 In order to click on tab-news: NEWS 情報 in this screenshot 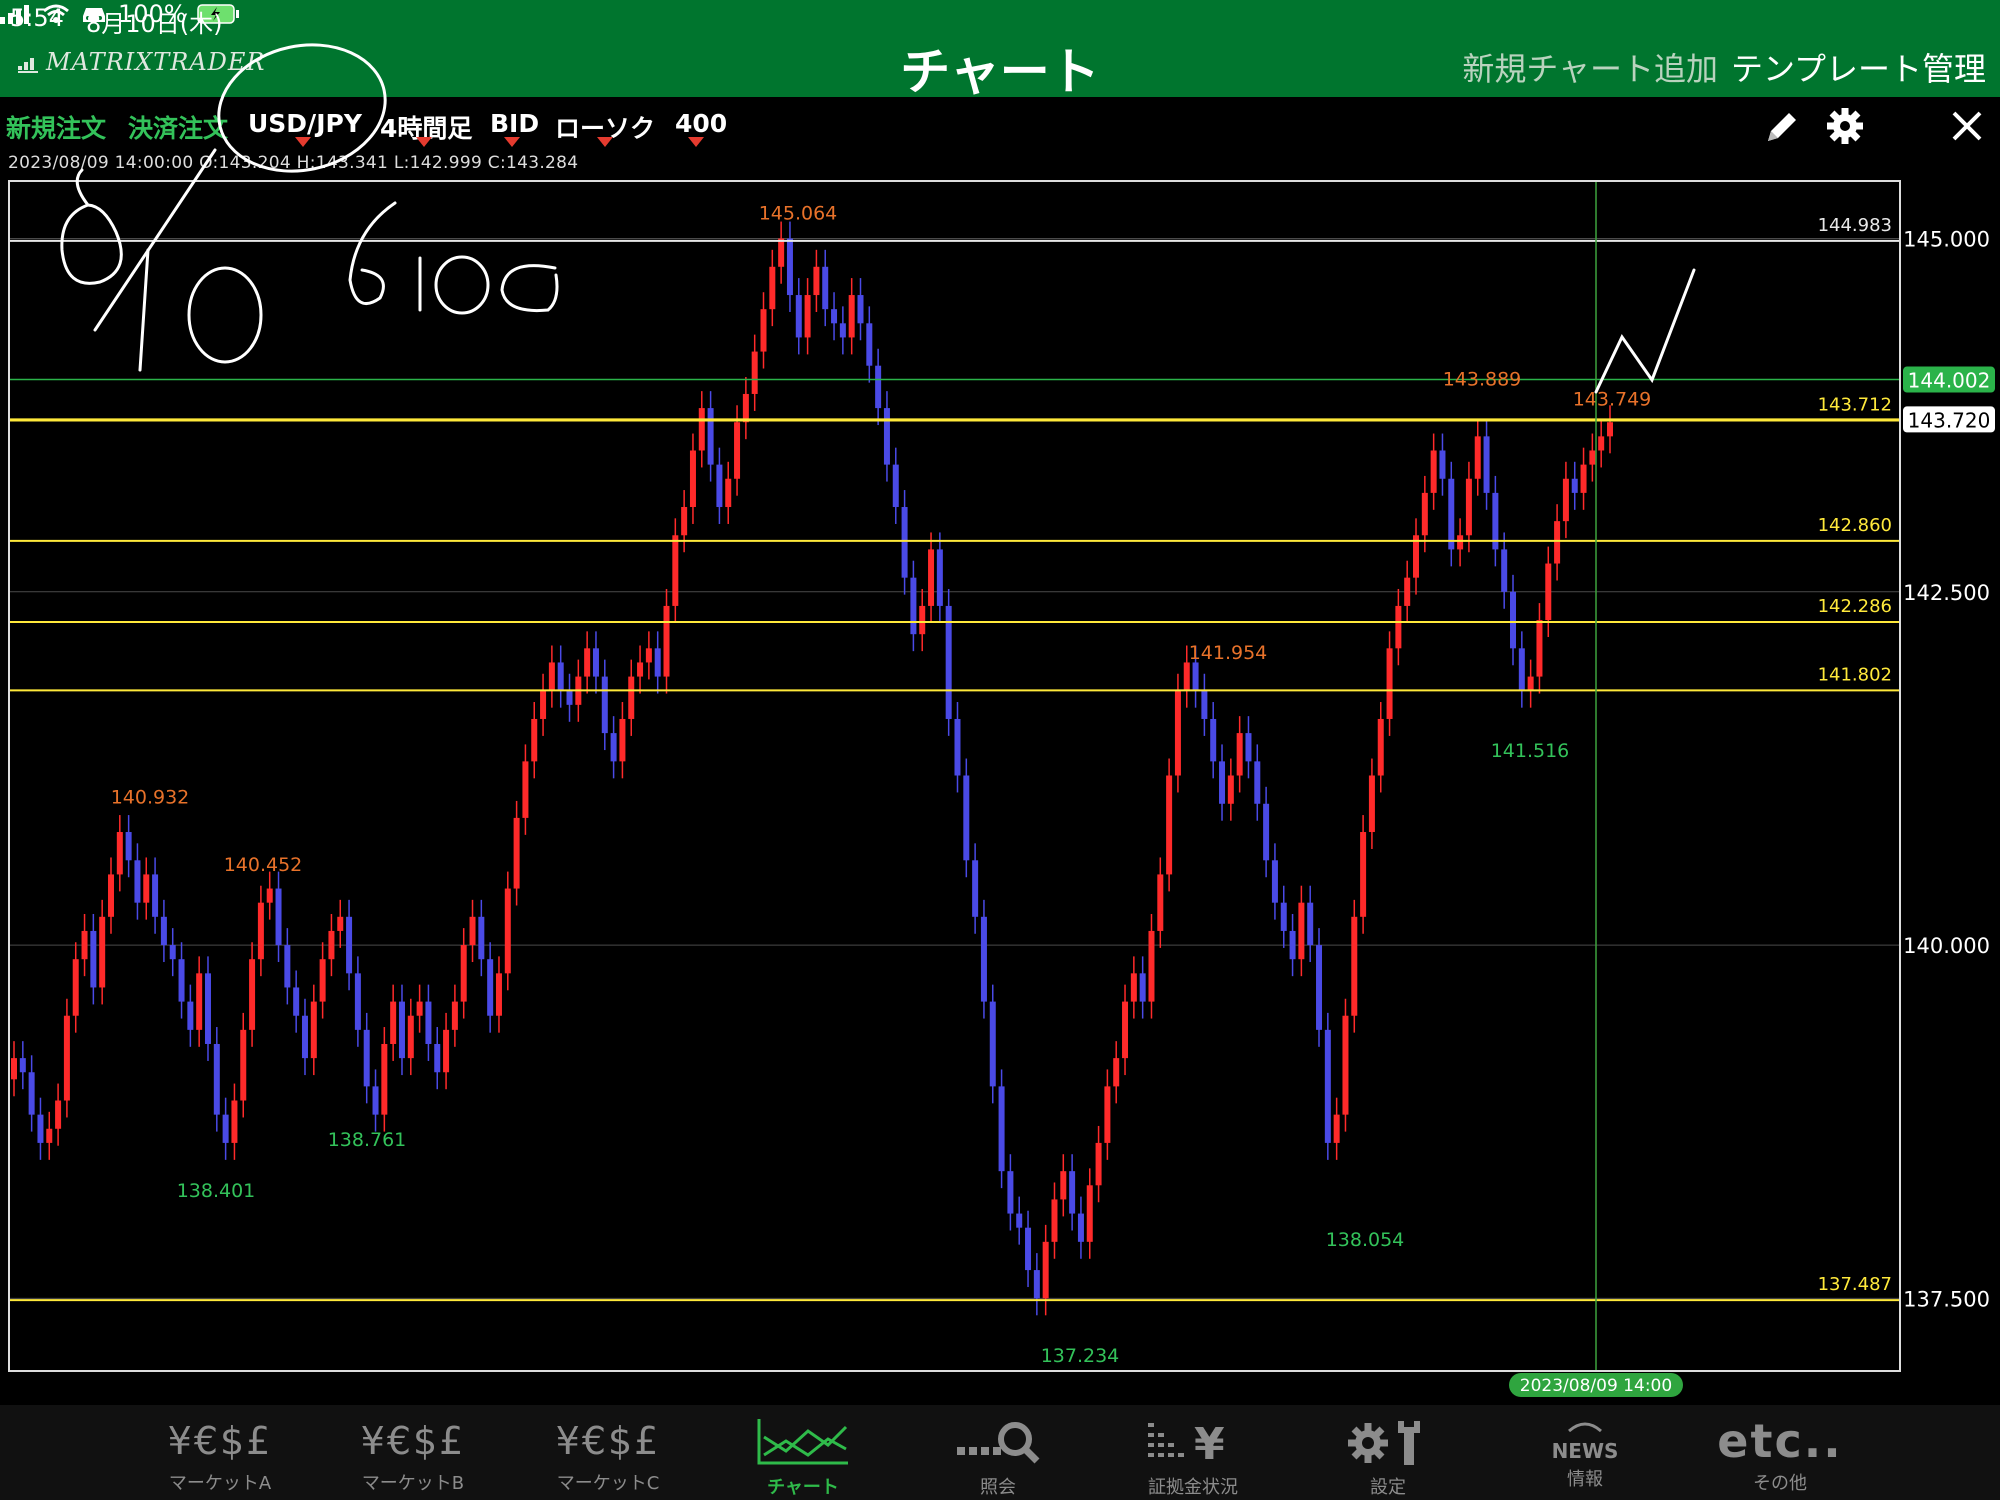, I will do `click(1585, 1452)`.